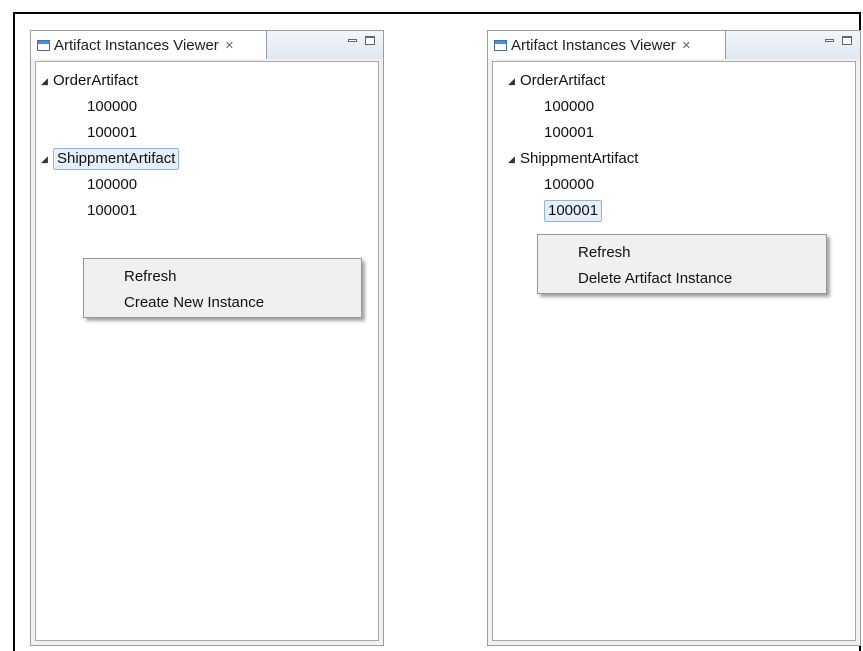  I want to click on tree-node-shippment-artifact: ShippmentArtifact, so click(579, 159).